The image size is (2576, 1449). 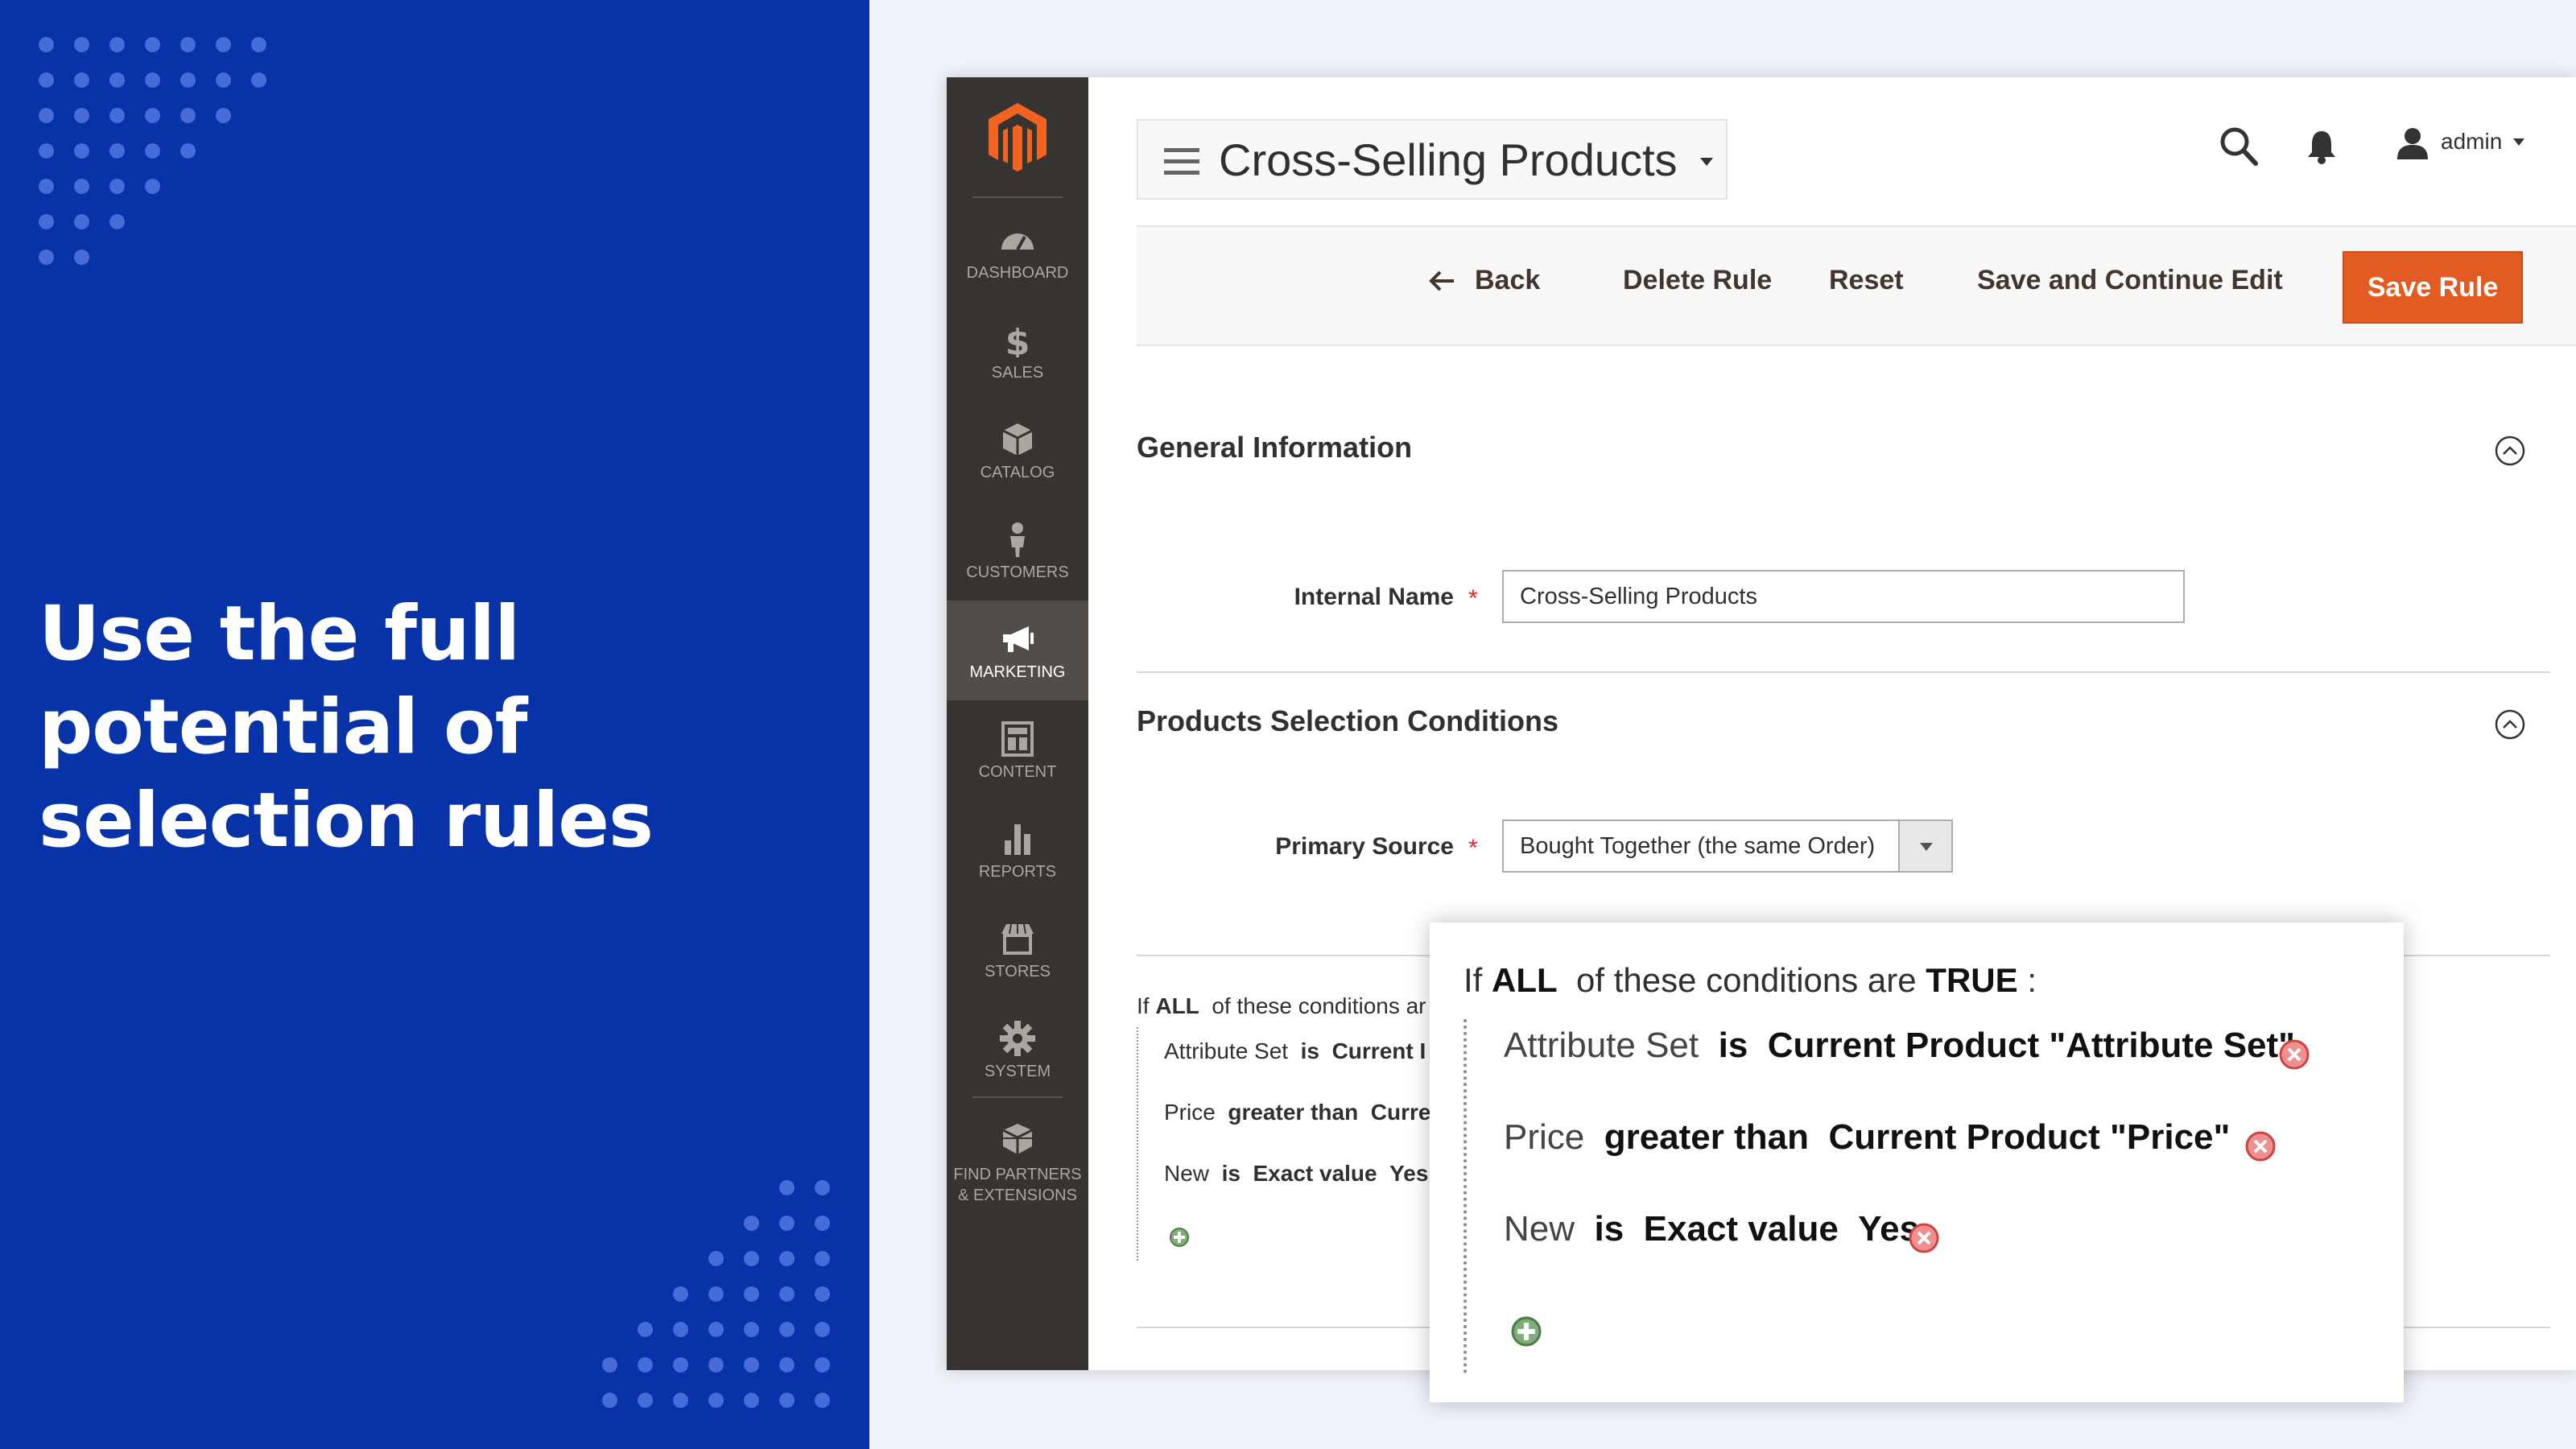 I want to click on sidebar-item-find-partners: FIND PARTNERS & EXTENSIONS, so click(x=1017, y=1161).